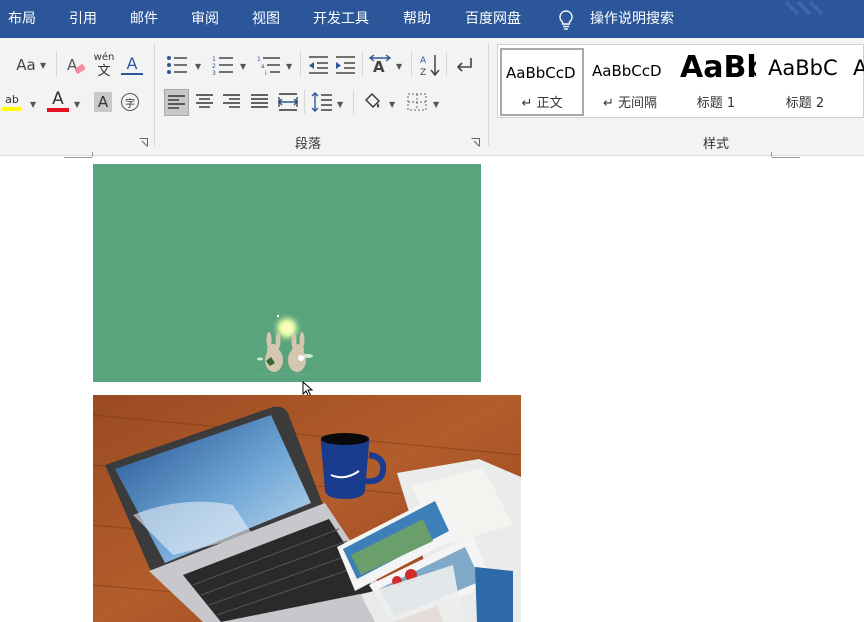 The width and height of the screenshot is (864, 622). I want to click on tab-developer: 开发工具, so click(341, 19).